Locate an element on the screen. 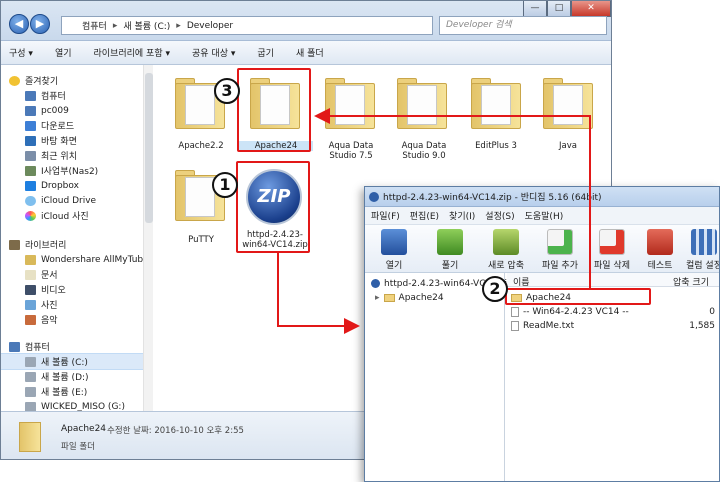 Image resolution: width=720 pixels, height=482 pixels. nav-item-music: 음악 is located at coordinates (41, 319).